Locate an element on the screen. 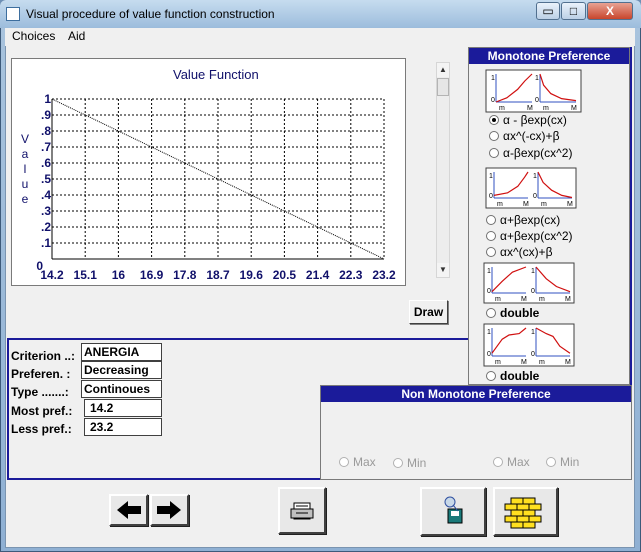 The width and height of the screenshot is (641, 552). bricks-icon is located at coordinates (523, 513).